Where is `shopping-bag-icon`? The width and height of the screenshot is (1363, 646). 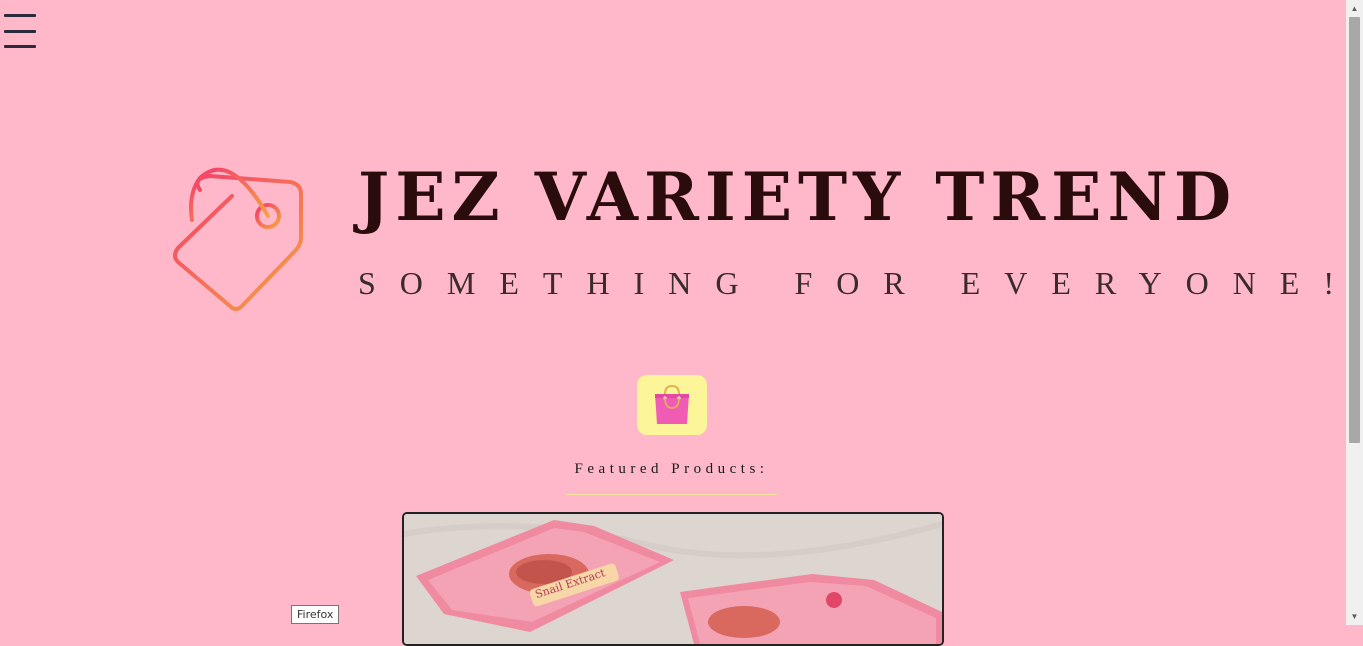
shopping-bag-icon is located at coordinates (672, 404).